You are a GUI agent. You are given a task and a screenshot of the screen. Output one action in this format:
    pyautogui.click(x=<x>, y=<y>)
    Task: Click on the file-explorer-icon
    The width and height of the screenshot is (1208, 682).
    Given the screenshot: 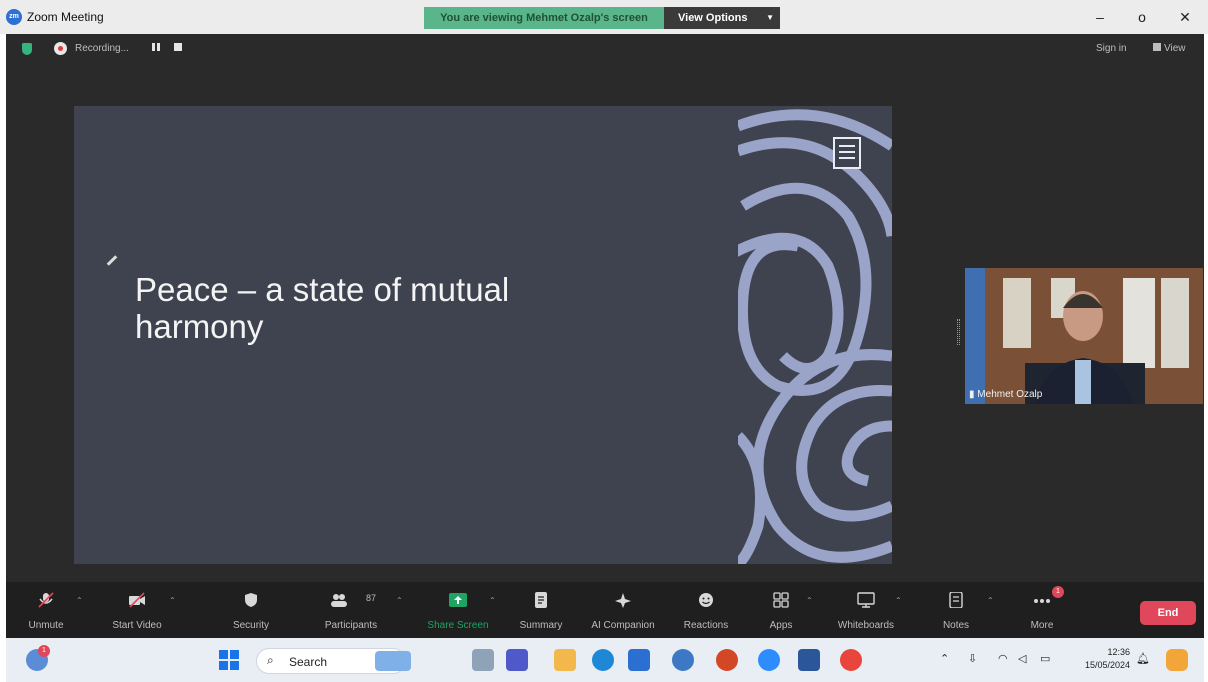 What is the action you would take?
    pyautogui.click(x=565, y=660)
    